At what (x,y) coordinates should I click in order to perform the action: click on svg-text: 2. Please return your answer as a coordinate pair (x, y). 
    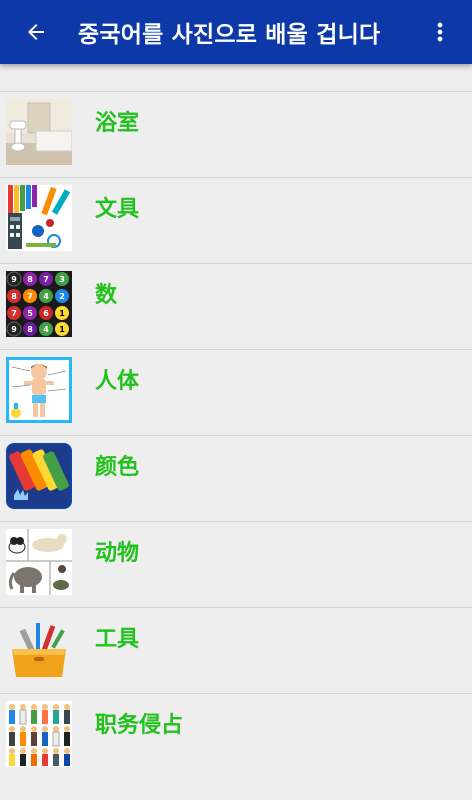
    Looking at the image, I should click on (62, 296).